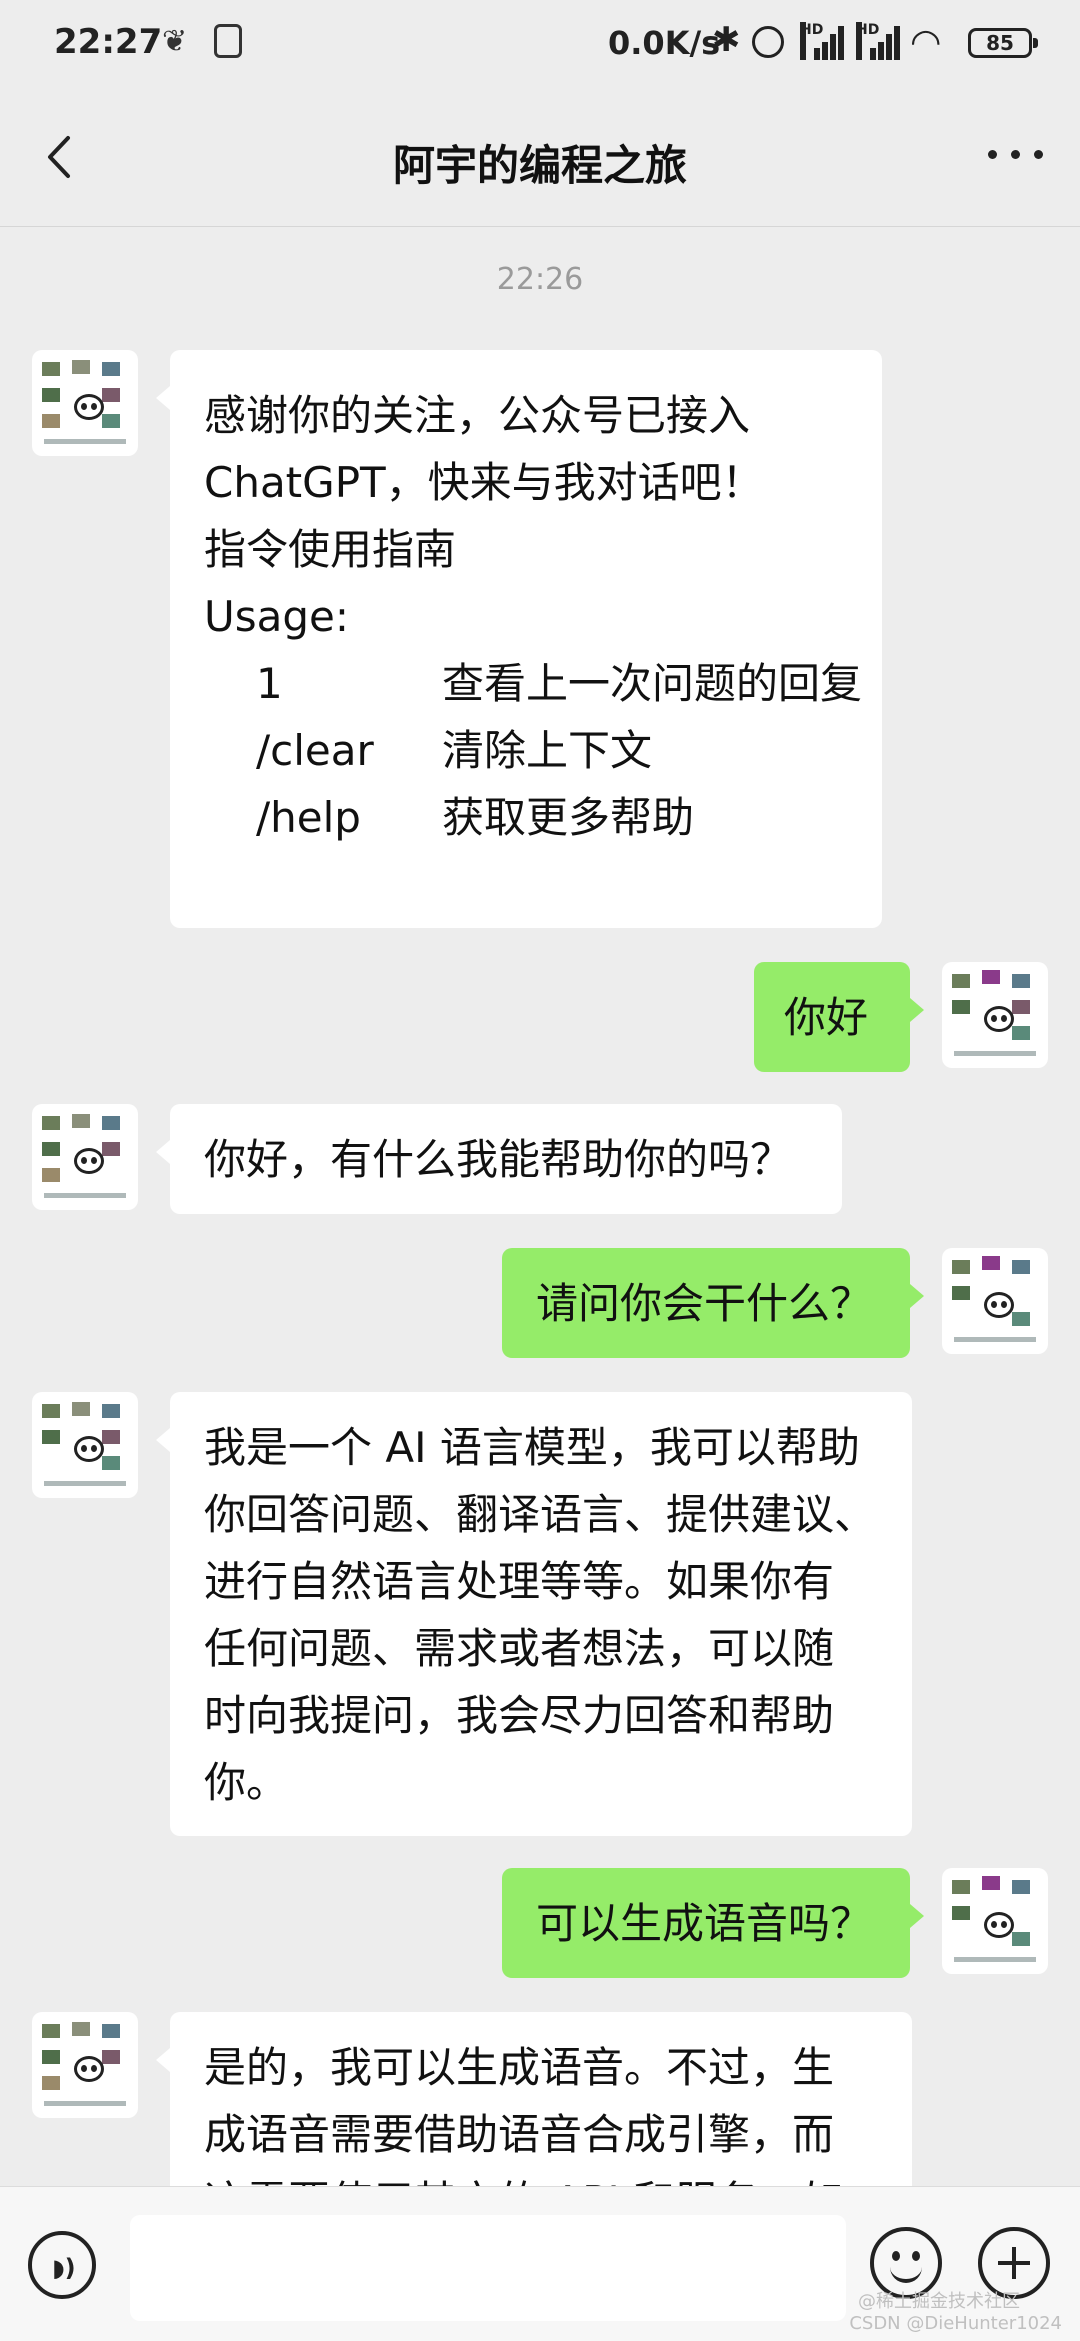 Image resolution: width=1080 pixels, height=2341 pixels. I want to click on reply-message-hello: 你好，有什么我能帮助你的吗？, so click(499, 1159).